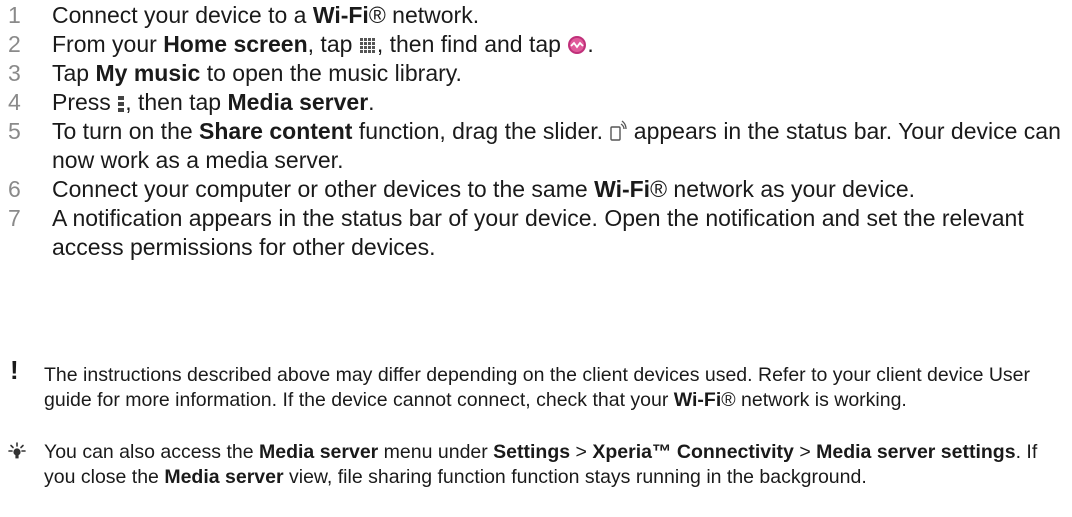 This screenshot has height=517, width=1072. I want to click on step-text: Connect your device to a, so click(182, 15).